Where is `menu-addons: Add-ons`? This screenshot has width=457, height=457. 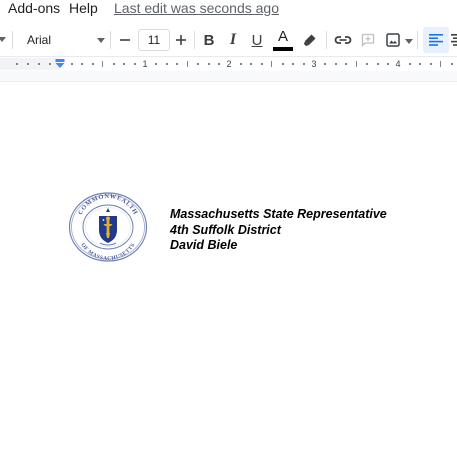 menu-addons: Add-ons is located at coordinates (34, 8).